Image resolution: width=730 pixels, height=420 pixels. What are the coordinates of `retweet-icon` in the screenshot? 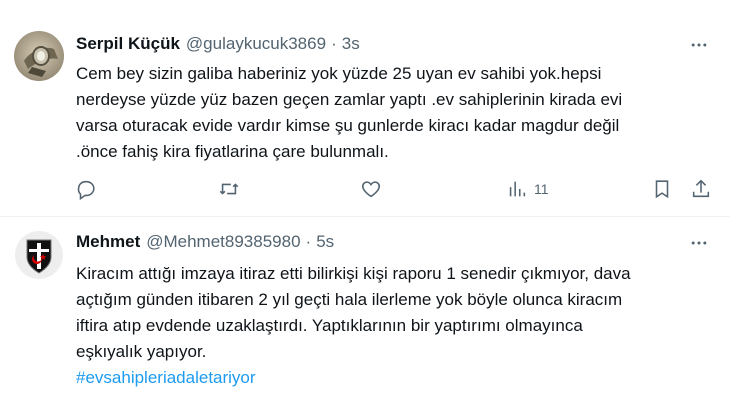 It's located at (229, 189).